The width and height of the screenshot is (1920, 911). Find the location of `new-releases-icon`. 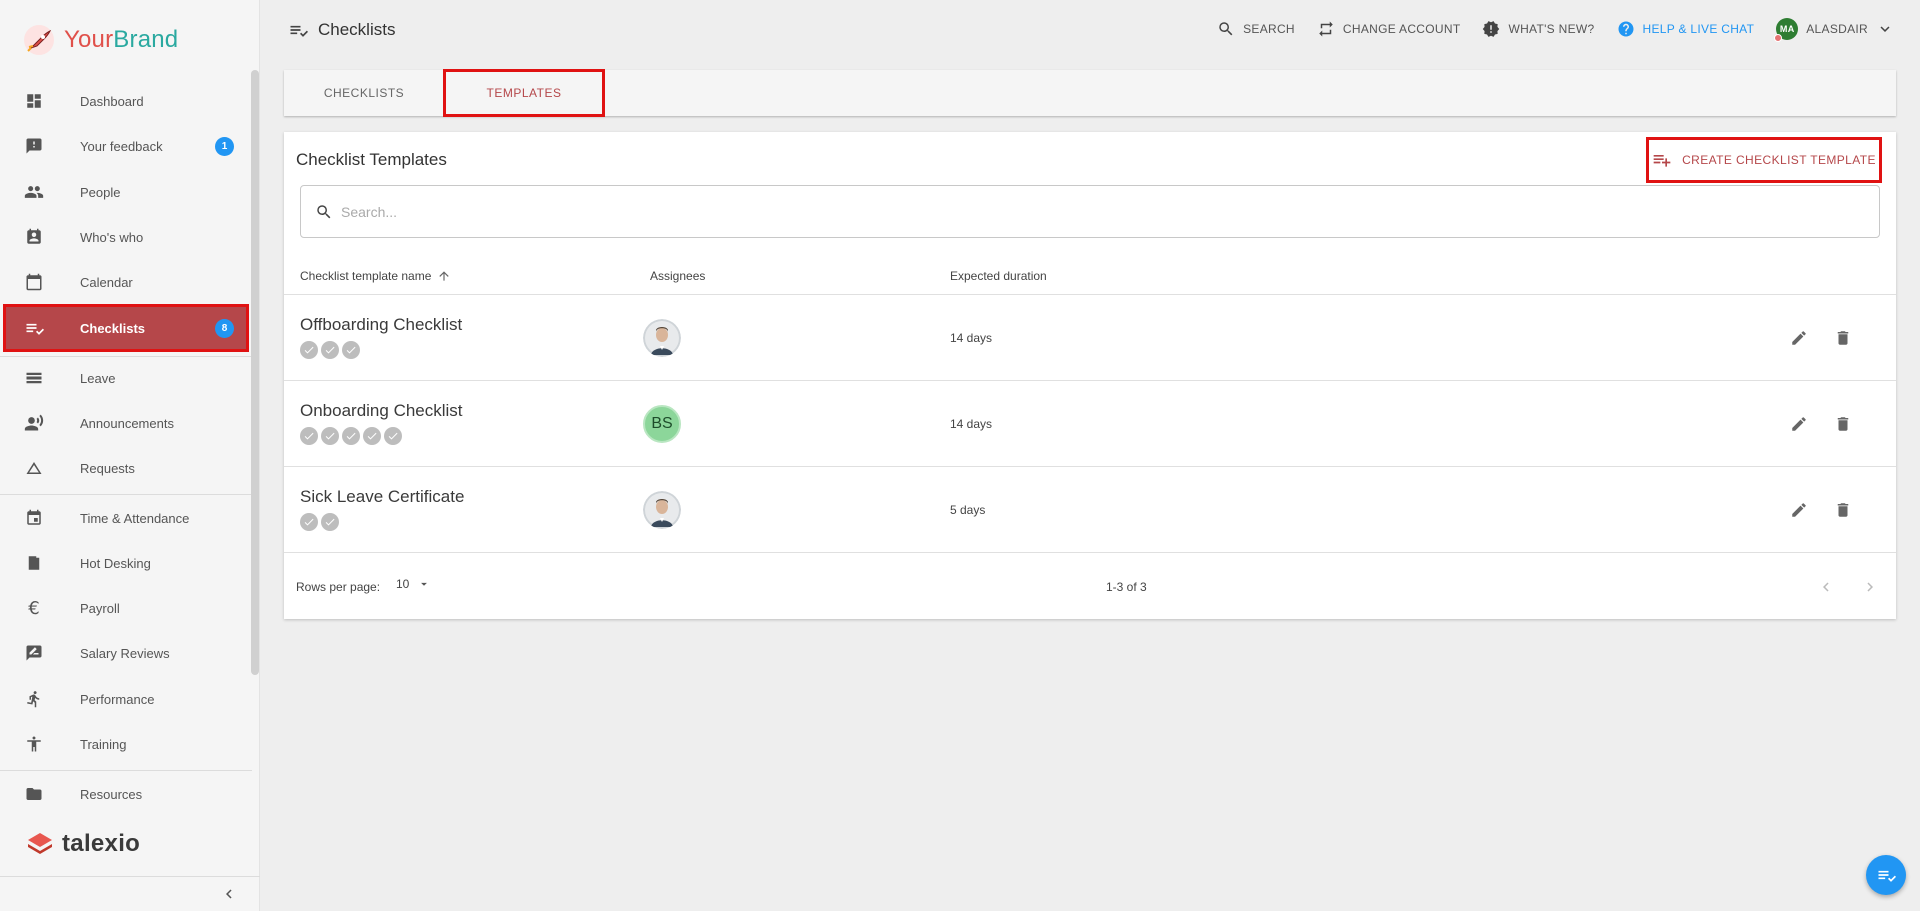

new-releases-icon is located at coordinates (1491, 29).